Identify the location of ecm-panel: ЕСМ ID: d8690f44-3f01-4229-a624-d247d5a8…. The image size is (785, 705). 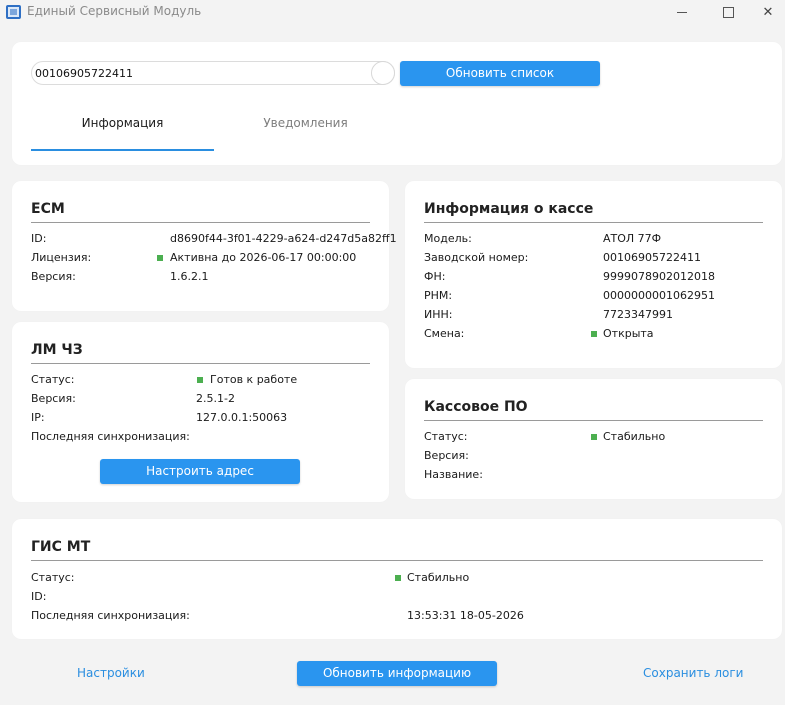
(204, 246).